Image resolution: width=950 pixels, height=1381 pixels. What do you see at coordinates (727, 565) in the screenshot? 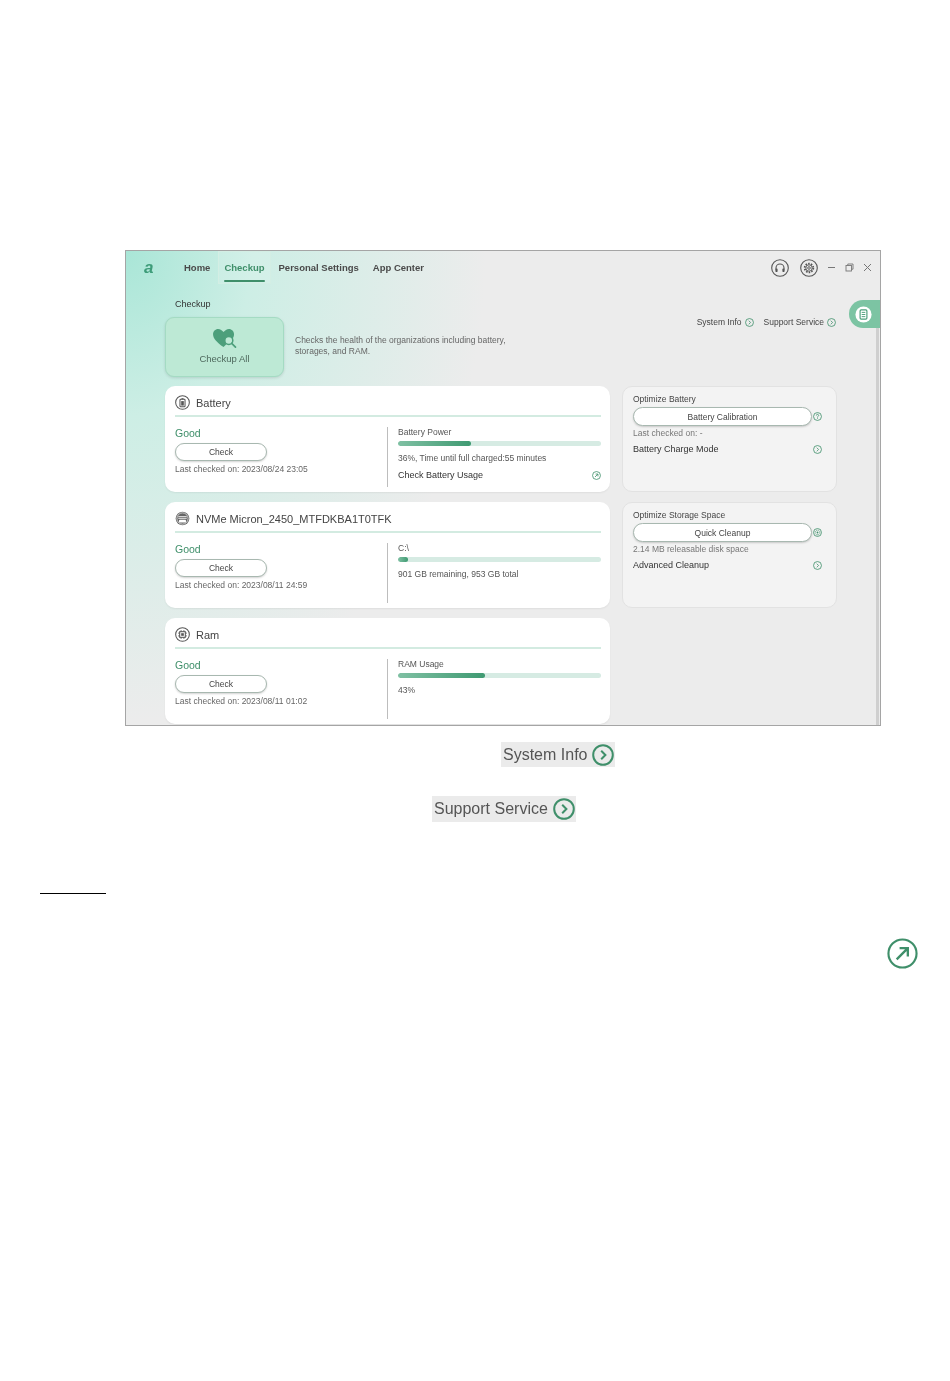
I see `optimize-link: Advanced Cleanup` at bounding box center [727, 565].